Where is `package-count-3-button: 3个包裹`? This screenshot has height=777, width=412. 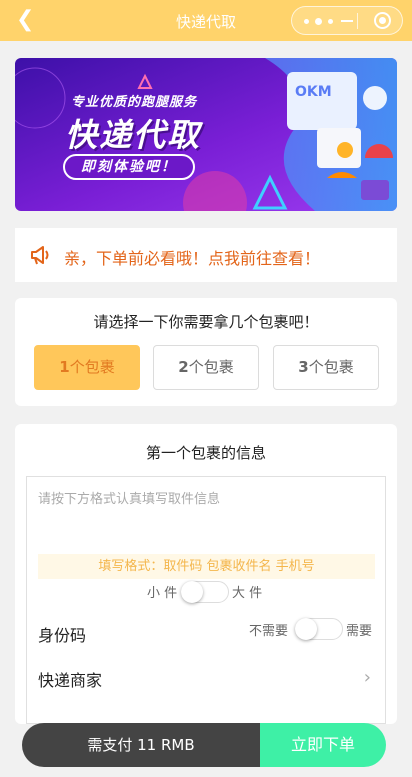 package-count-3-button: 3个包裹 is located at coordinates (326, 367).